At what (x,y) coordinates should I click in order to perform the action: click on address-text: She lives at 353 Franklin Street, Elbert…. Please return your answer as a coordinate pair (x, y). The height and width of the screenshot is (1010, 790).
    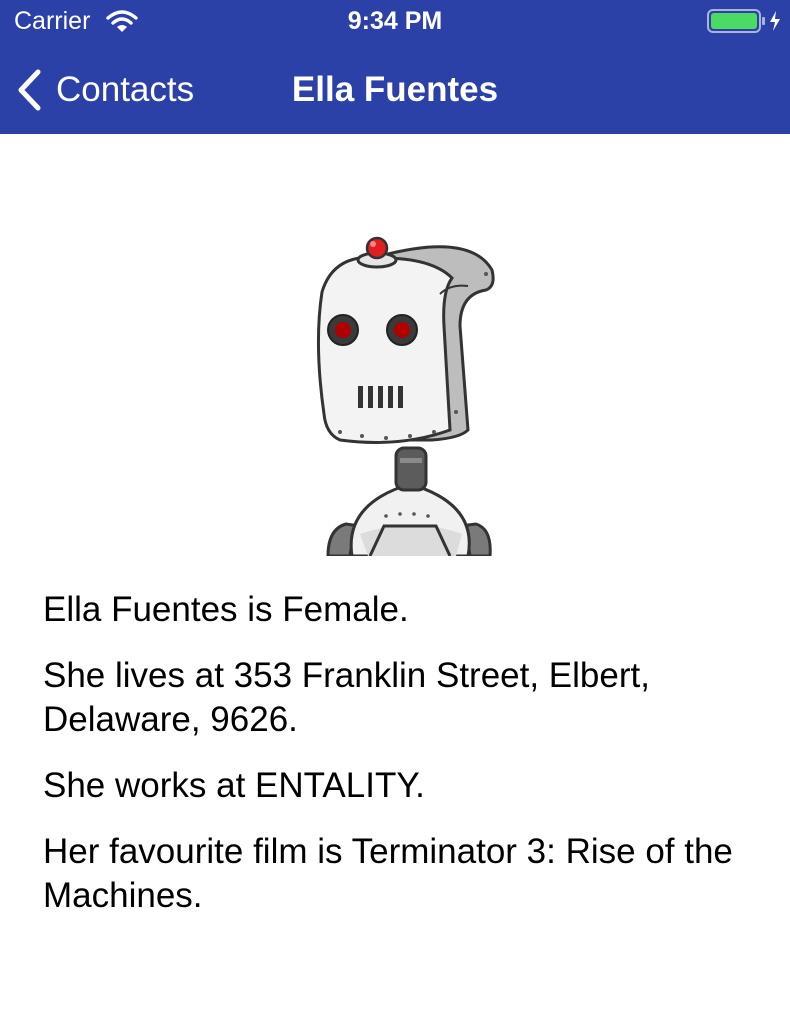
    Looking at the image, I should click on (346, 697).